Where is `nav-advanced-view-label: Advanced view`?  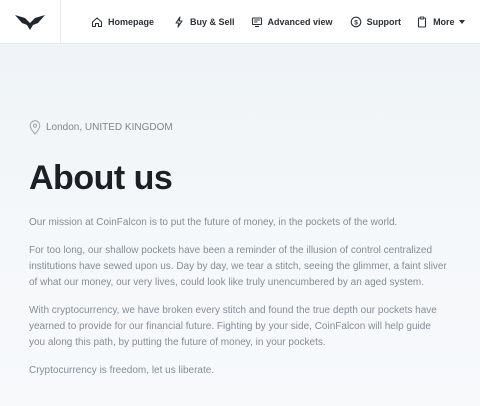
nav-advanced-view-label: Advanced view is located at coordinates (300, 21).